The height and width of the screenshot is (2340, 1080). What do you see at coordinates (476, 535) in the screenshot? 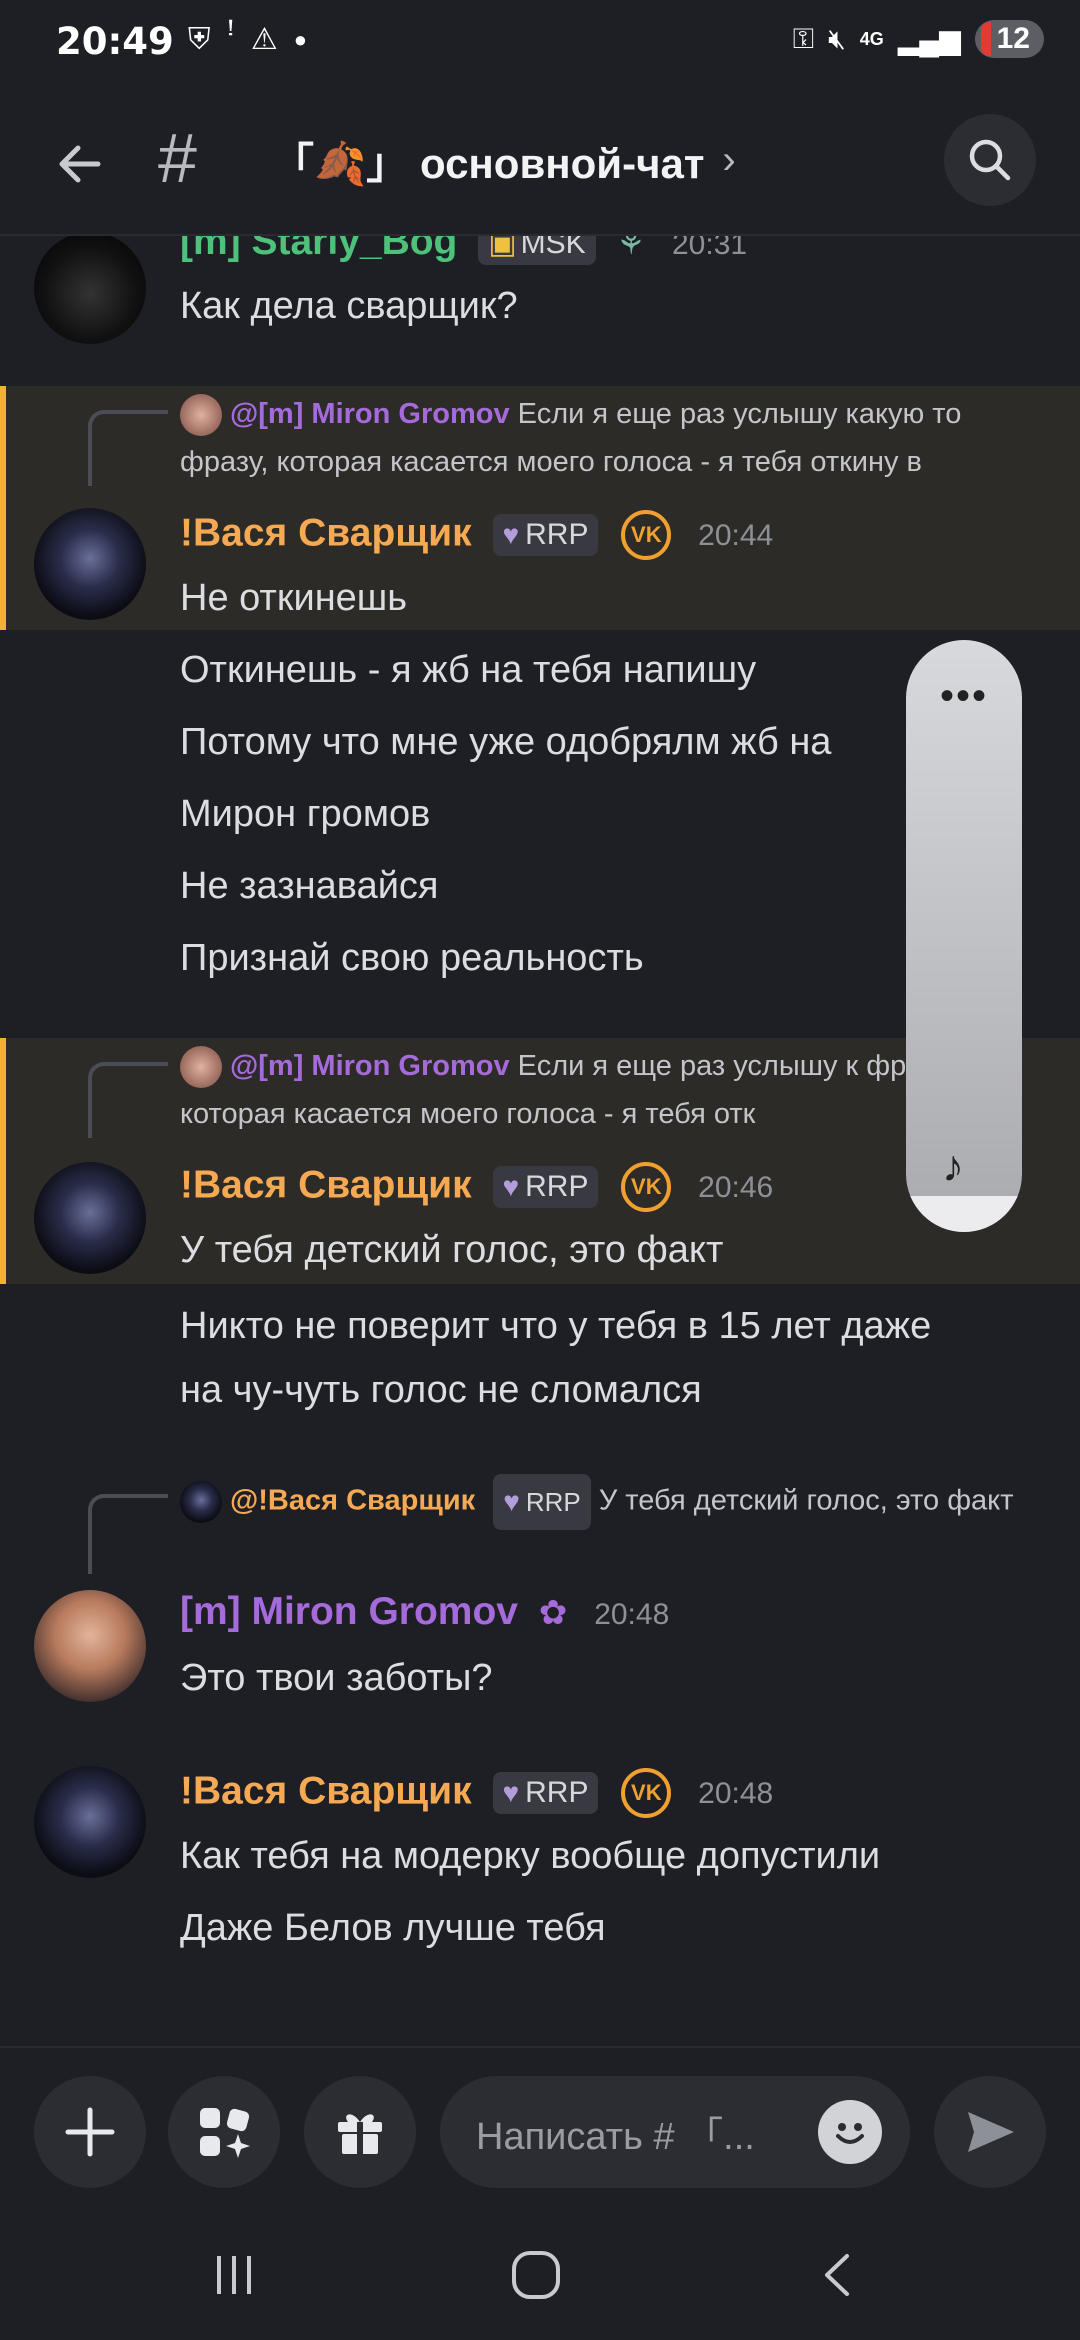
I see `message-author: !Вася Сварщик ♥ RRP VK 20:44` at bounding box center [476, 535].